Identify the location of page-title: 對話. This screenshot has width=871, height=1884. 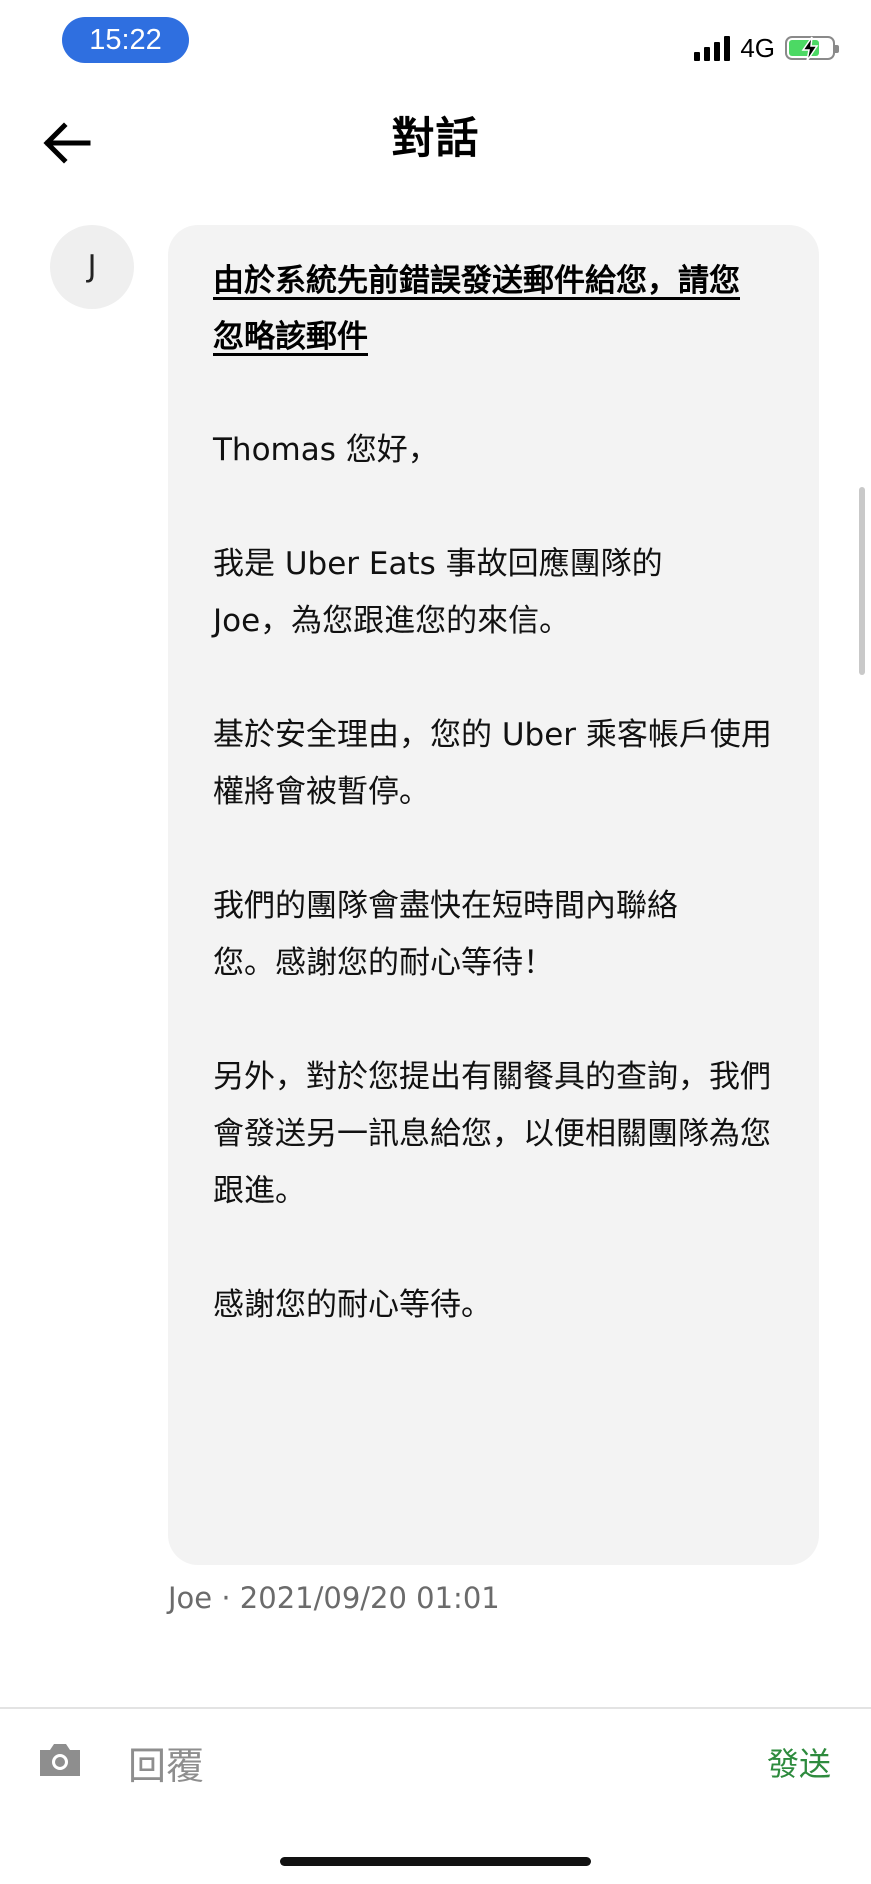
(435, 139).